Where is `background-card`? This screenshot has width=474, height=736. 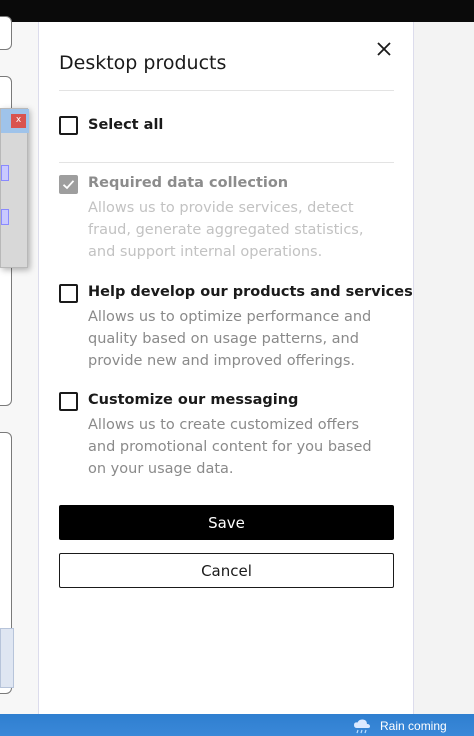
background-card is located at coordinates (6, 33).